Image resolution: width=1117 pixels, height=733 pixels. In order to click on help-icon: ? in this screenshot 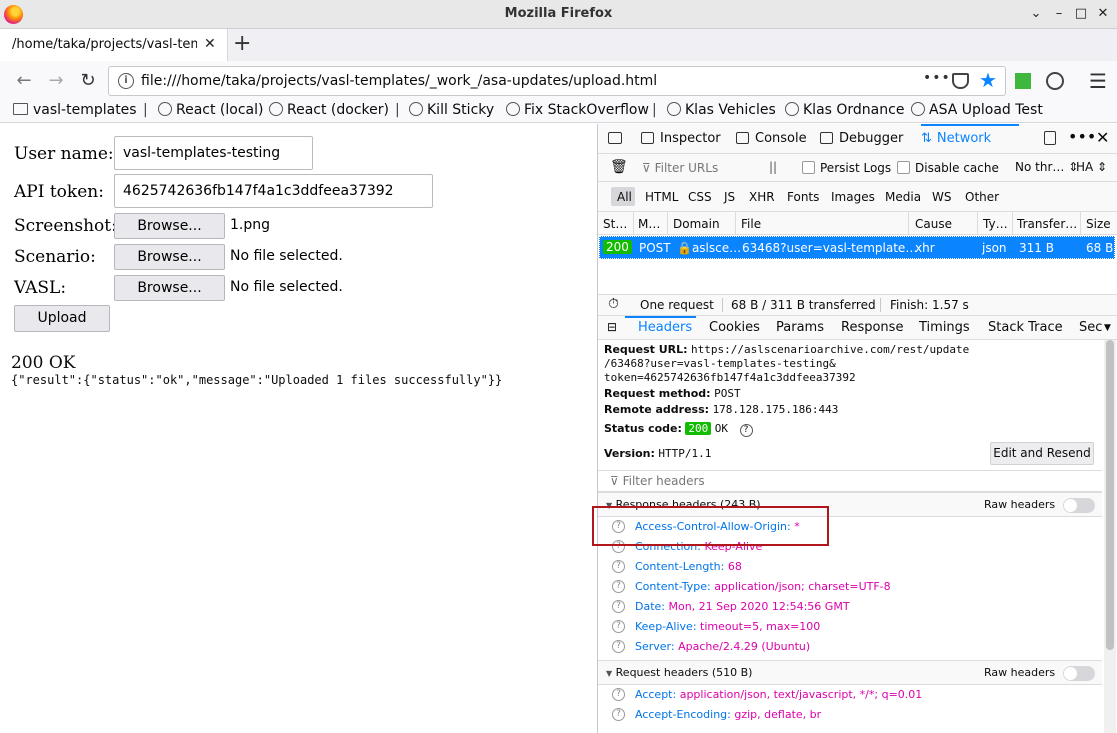, I will do `click(746, 430)`.